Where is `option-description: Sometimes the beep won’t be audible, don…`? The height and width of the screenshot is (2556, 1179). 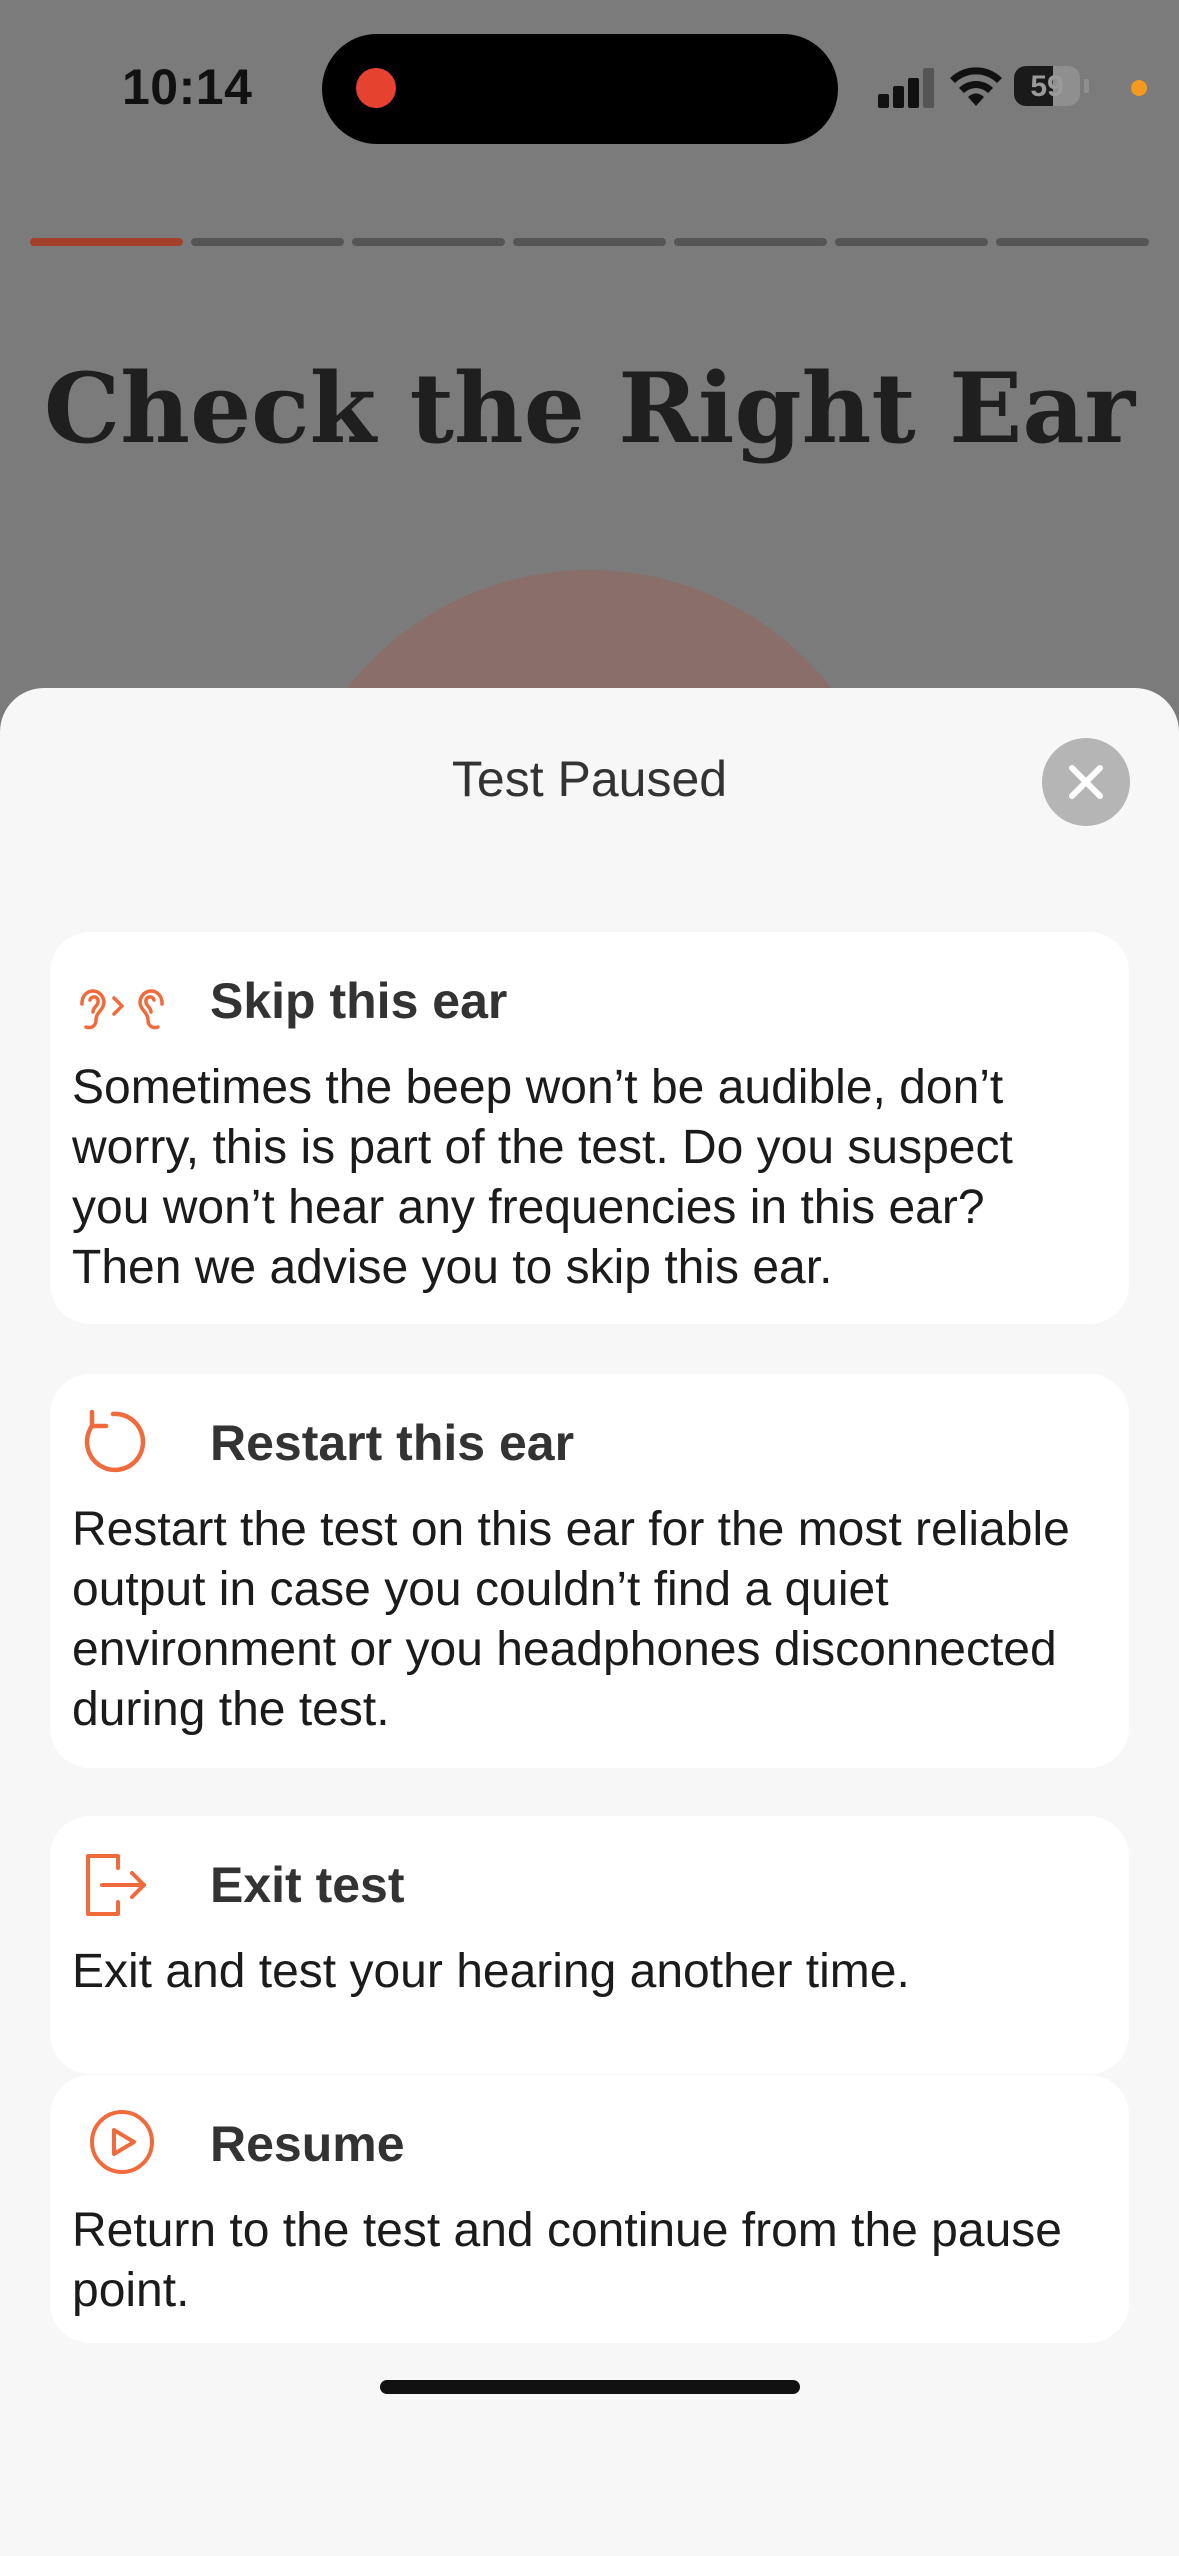
option-description: Sometimes the beep won’t be audible, don… is located at coordinates (542, 1177).